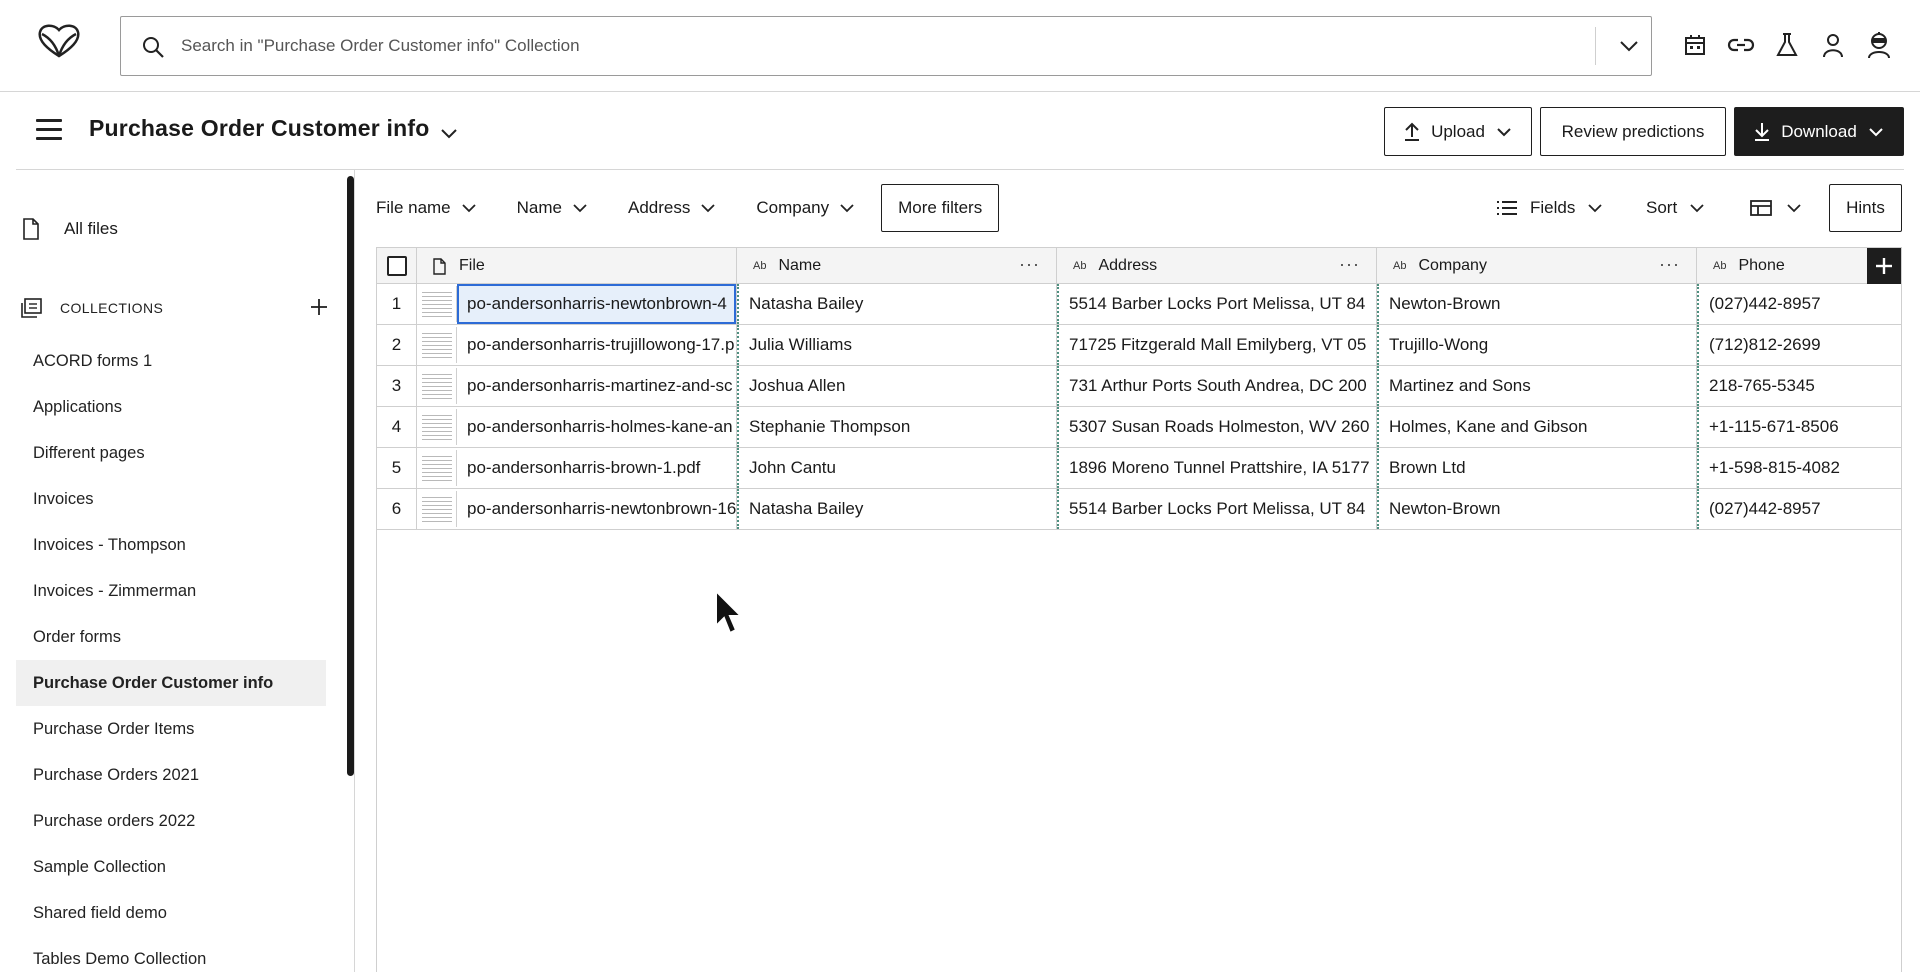 This screenshot has width=1920, height=972. I want to click on review-predictions-label: Review predictions, so click(1633, 131).